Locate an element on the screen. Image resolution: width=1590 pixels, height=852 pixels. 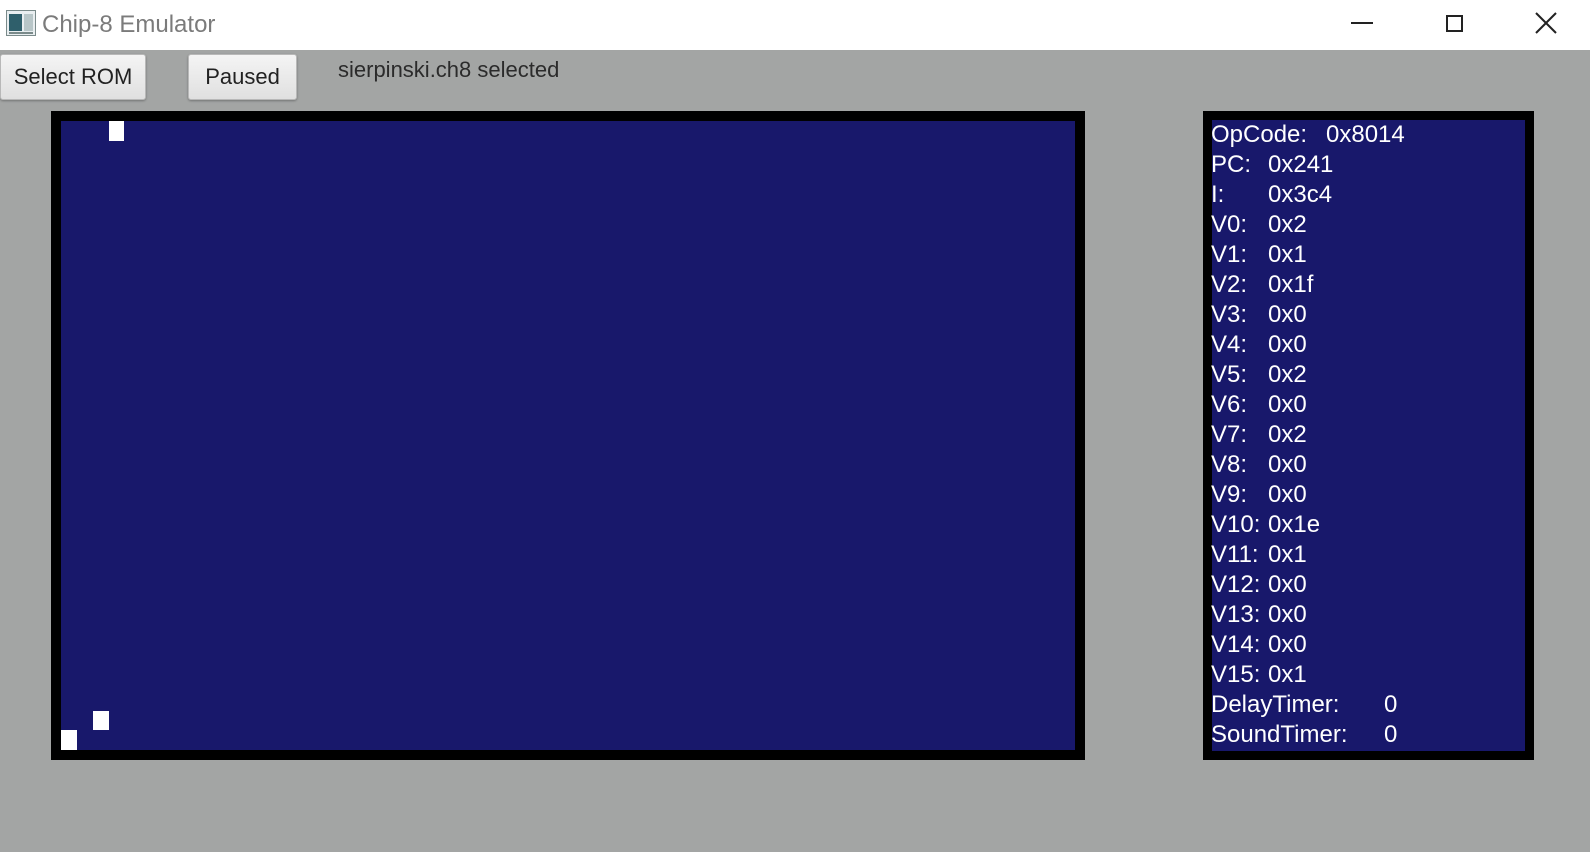
register-row: V8: 0x0 is located at coordinates (1371, 465).